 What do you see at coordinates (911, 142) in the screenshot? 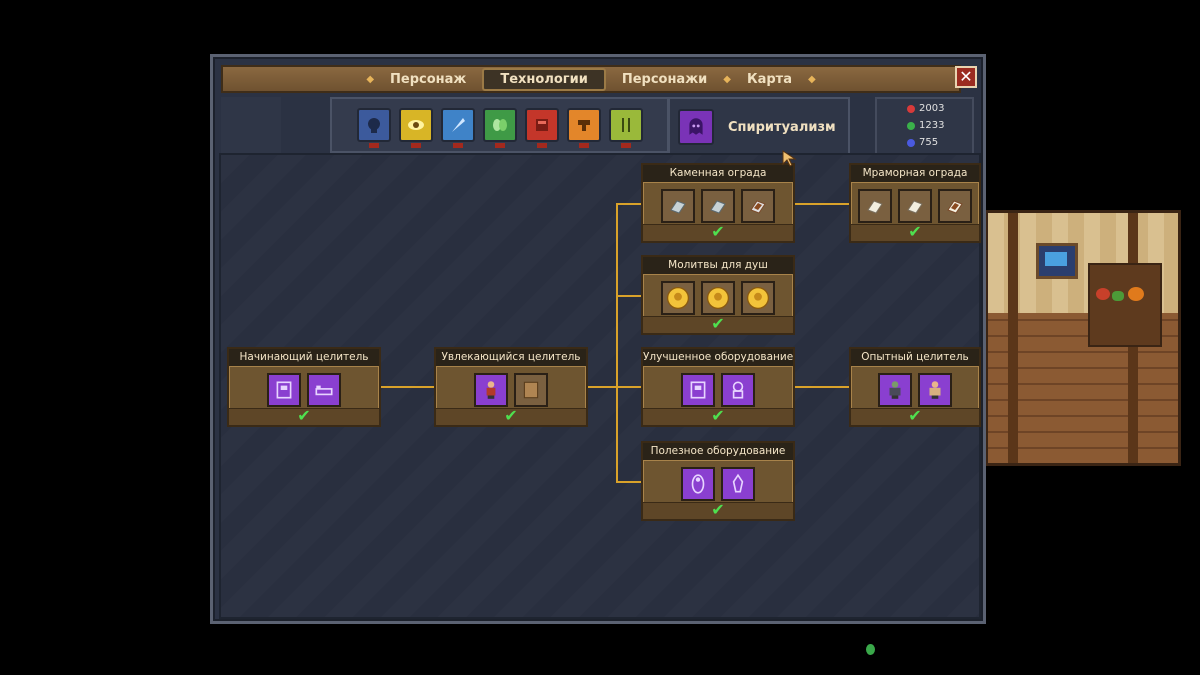
I see `blue-orb-icon` at bounding box center [911, 142].